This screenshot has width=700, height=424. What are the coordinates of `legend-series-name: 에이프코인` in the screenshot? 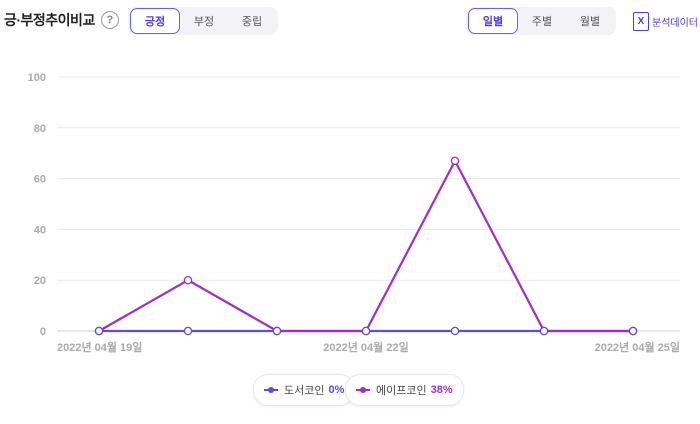 It's located at (401, 391).